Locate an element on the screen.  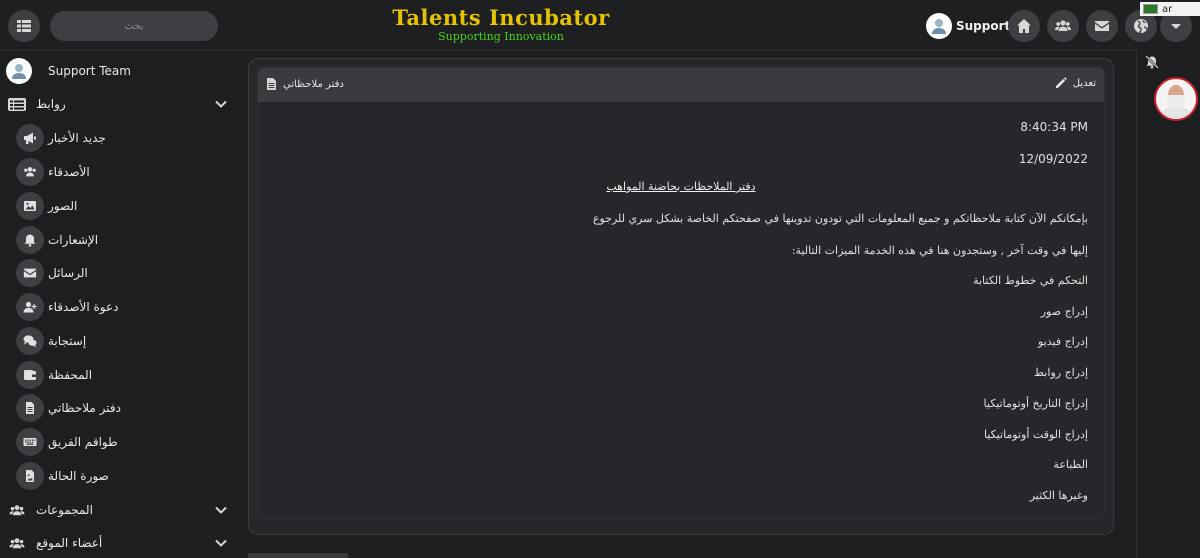
flag-icon is located at coordinates (1150, 9).